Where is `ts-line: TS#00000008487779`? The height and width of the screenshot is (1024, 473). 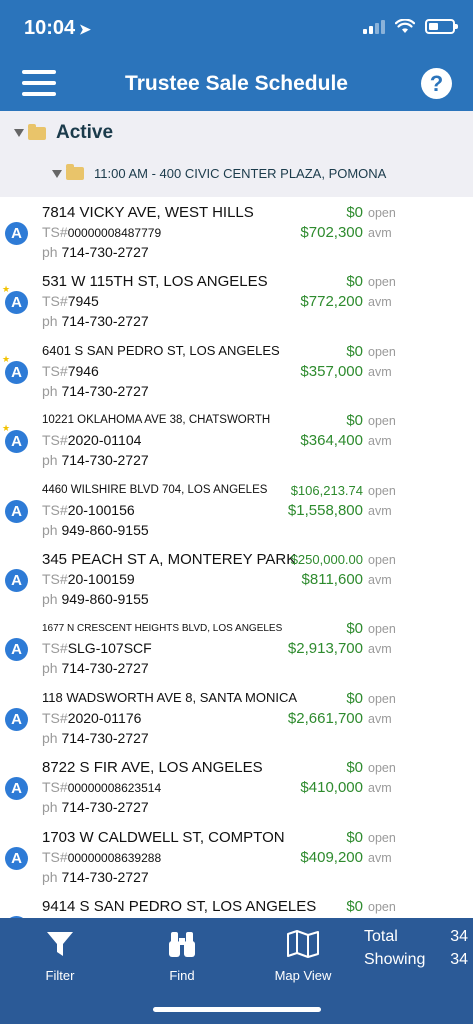 ts-line: TS#00000008487779 is located at coordinates (101, 232).